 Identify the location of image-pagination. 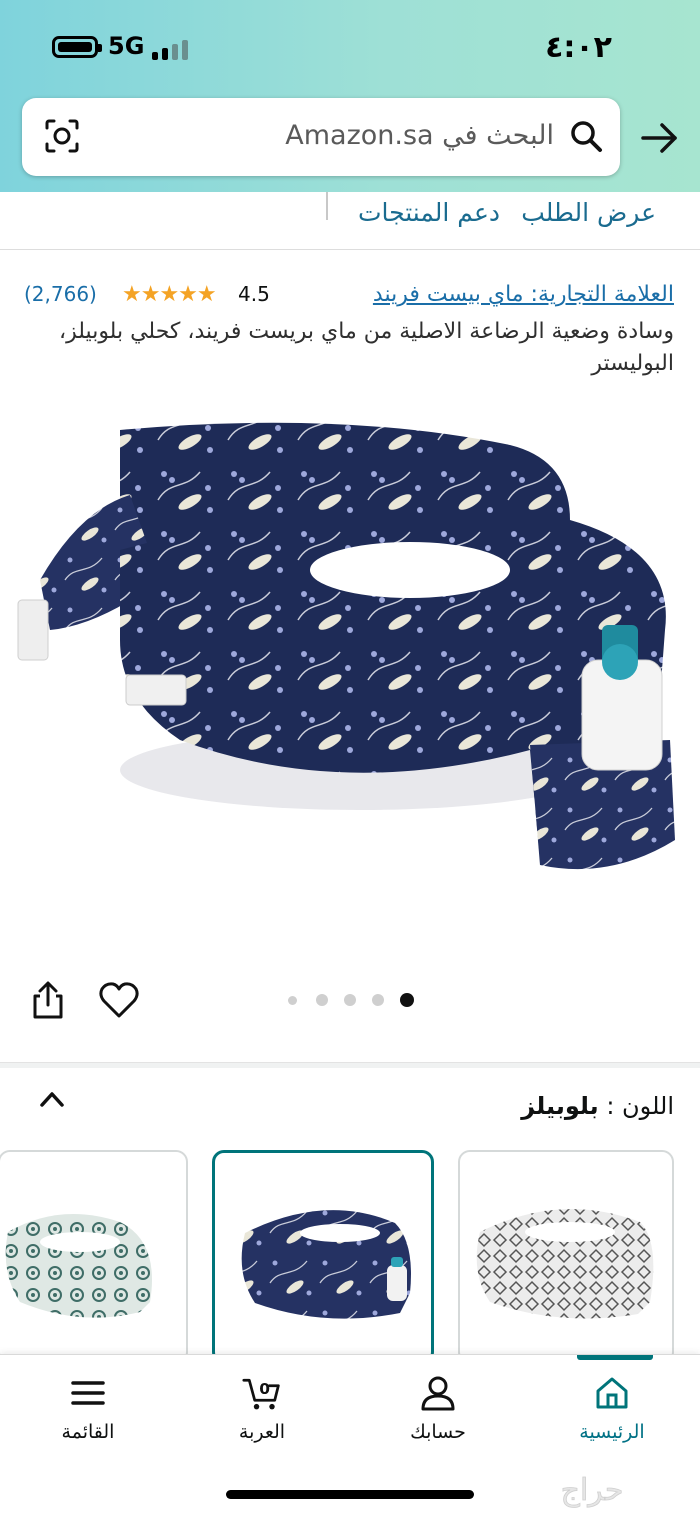
(352, 1000).